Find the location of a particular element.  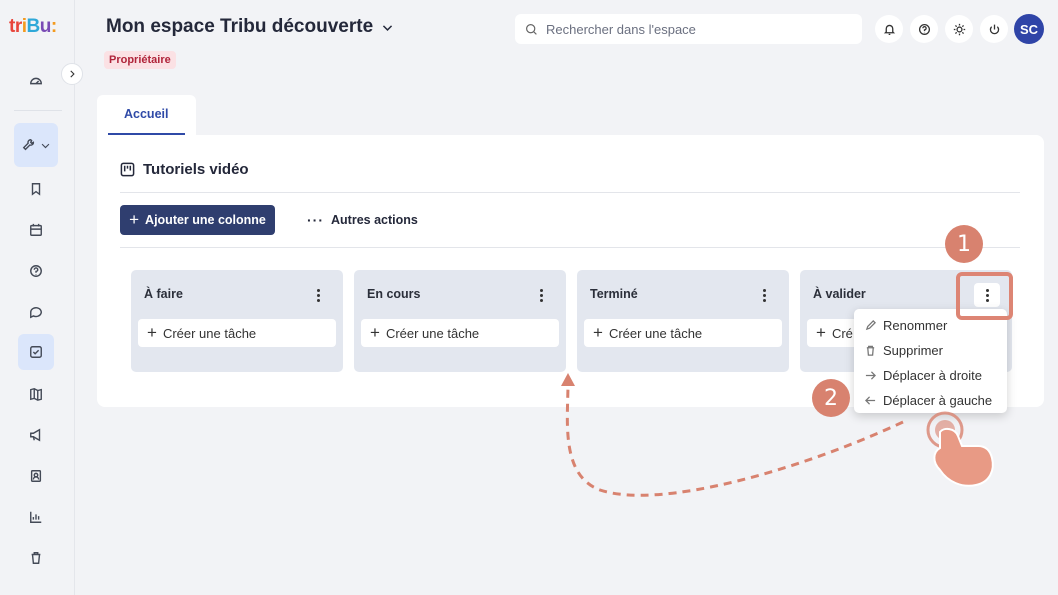

page-title: Mon espace Tribu découverte is located at coordinates (240, 26).